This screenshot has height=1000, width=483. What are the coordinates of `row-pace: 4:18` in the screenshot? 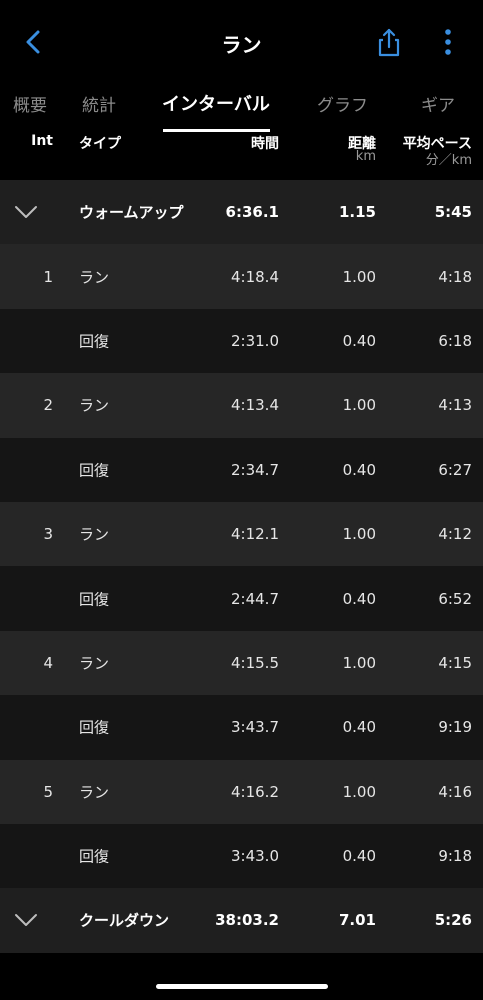 It's located at (455, 276).